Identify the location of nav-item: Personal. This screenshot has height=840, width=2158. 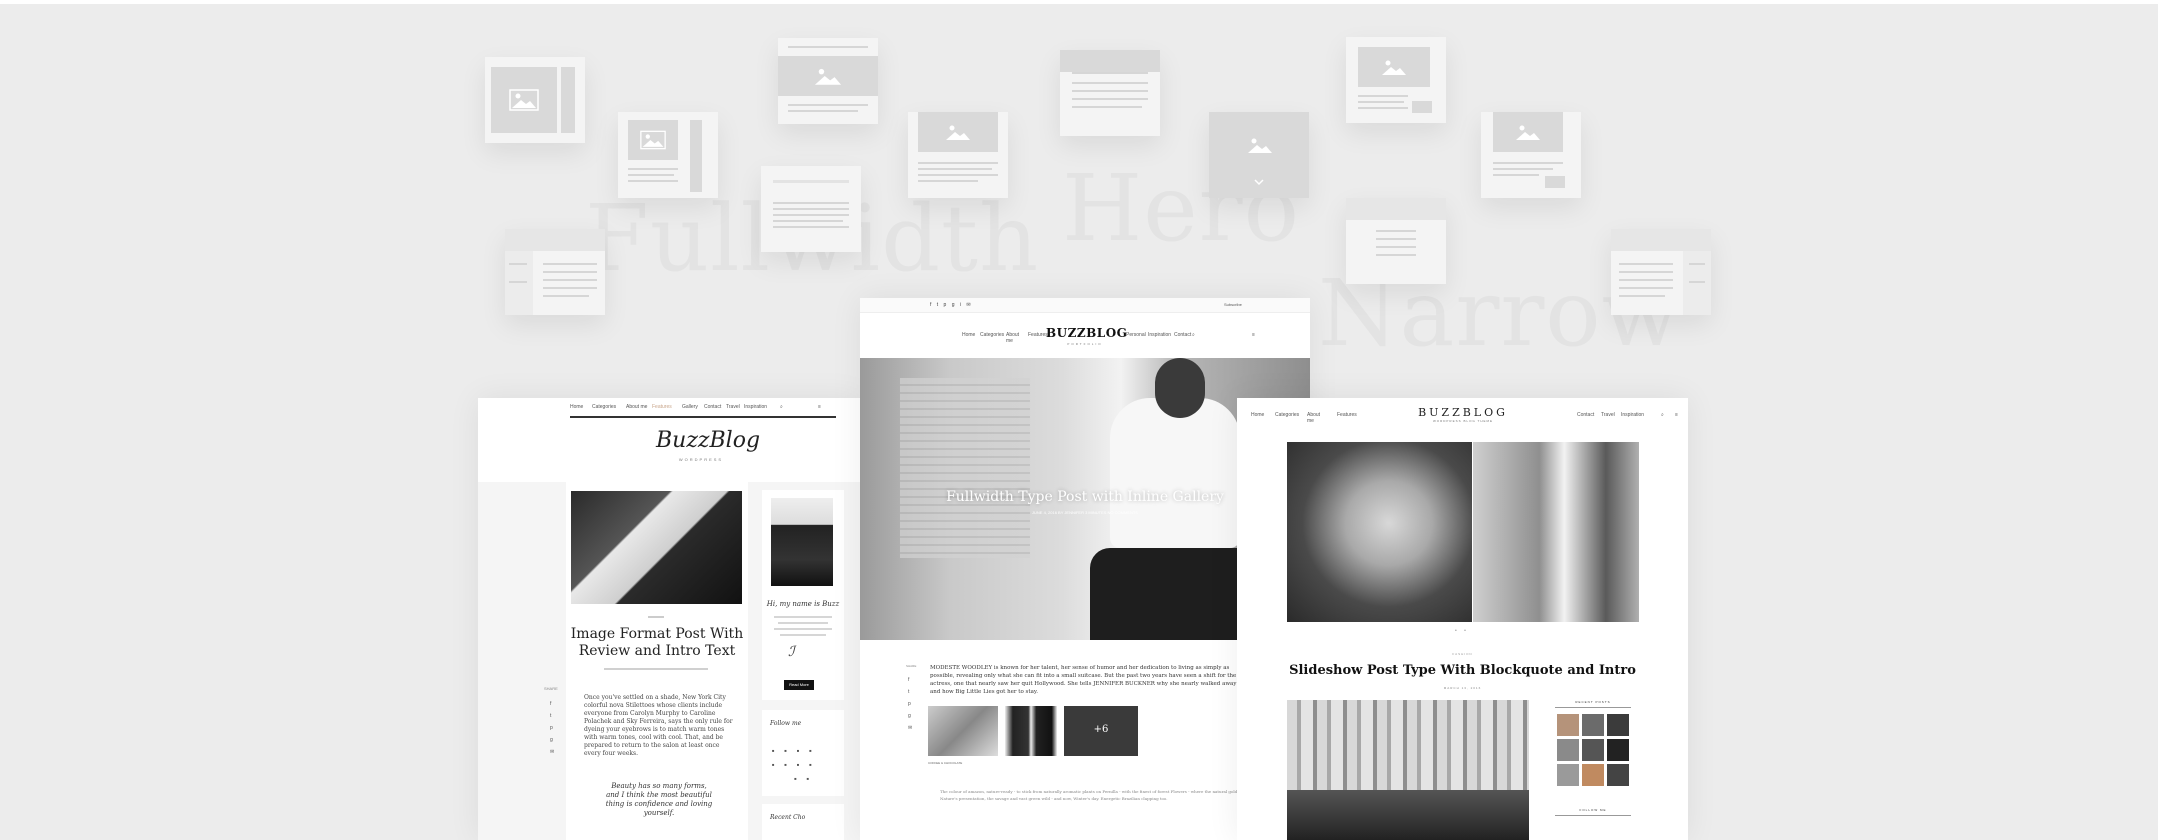
(1136, 335).